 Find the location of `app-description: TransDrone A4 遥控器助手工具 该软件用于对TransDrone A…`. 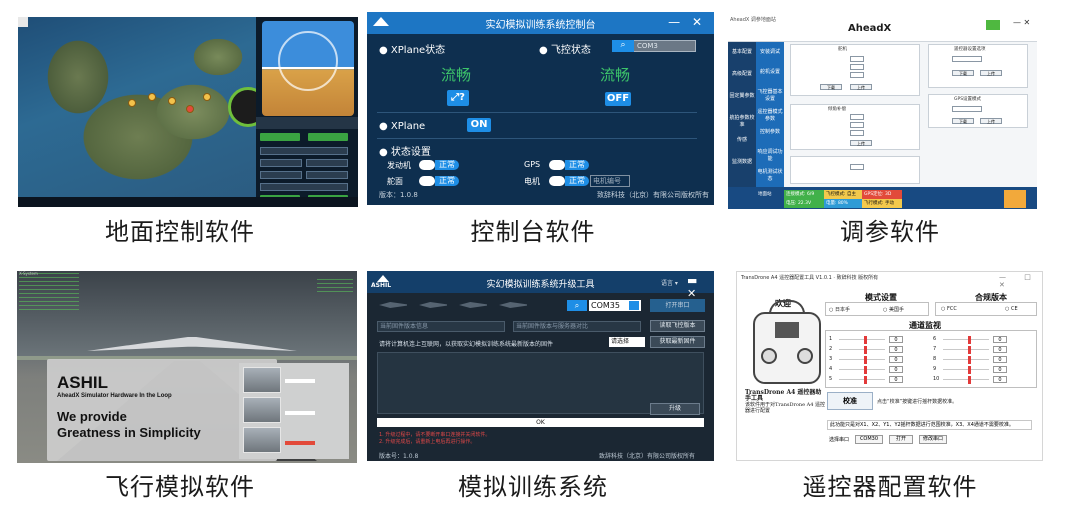

app-description: TransDrone A4 遥控器助手工具 该软件用于对TransDrone A… is located at coordinates (786, 402).